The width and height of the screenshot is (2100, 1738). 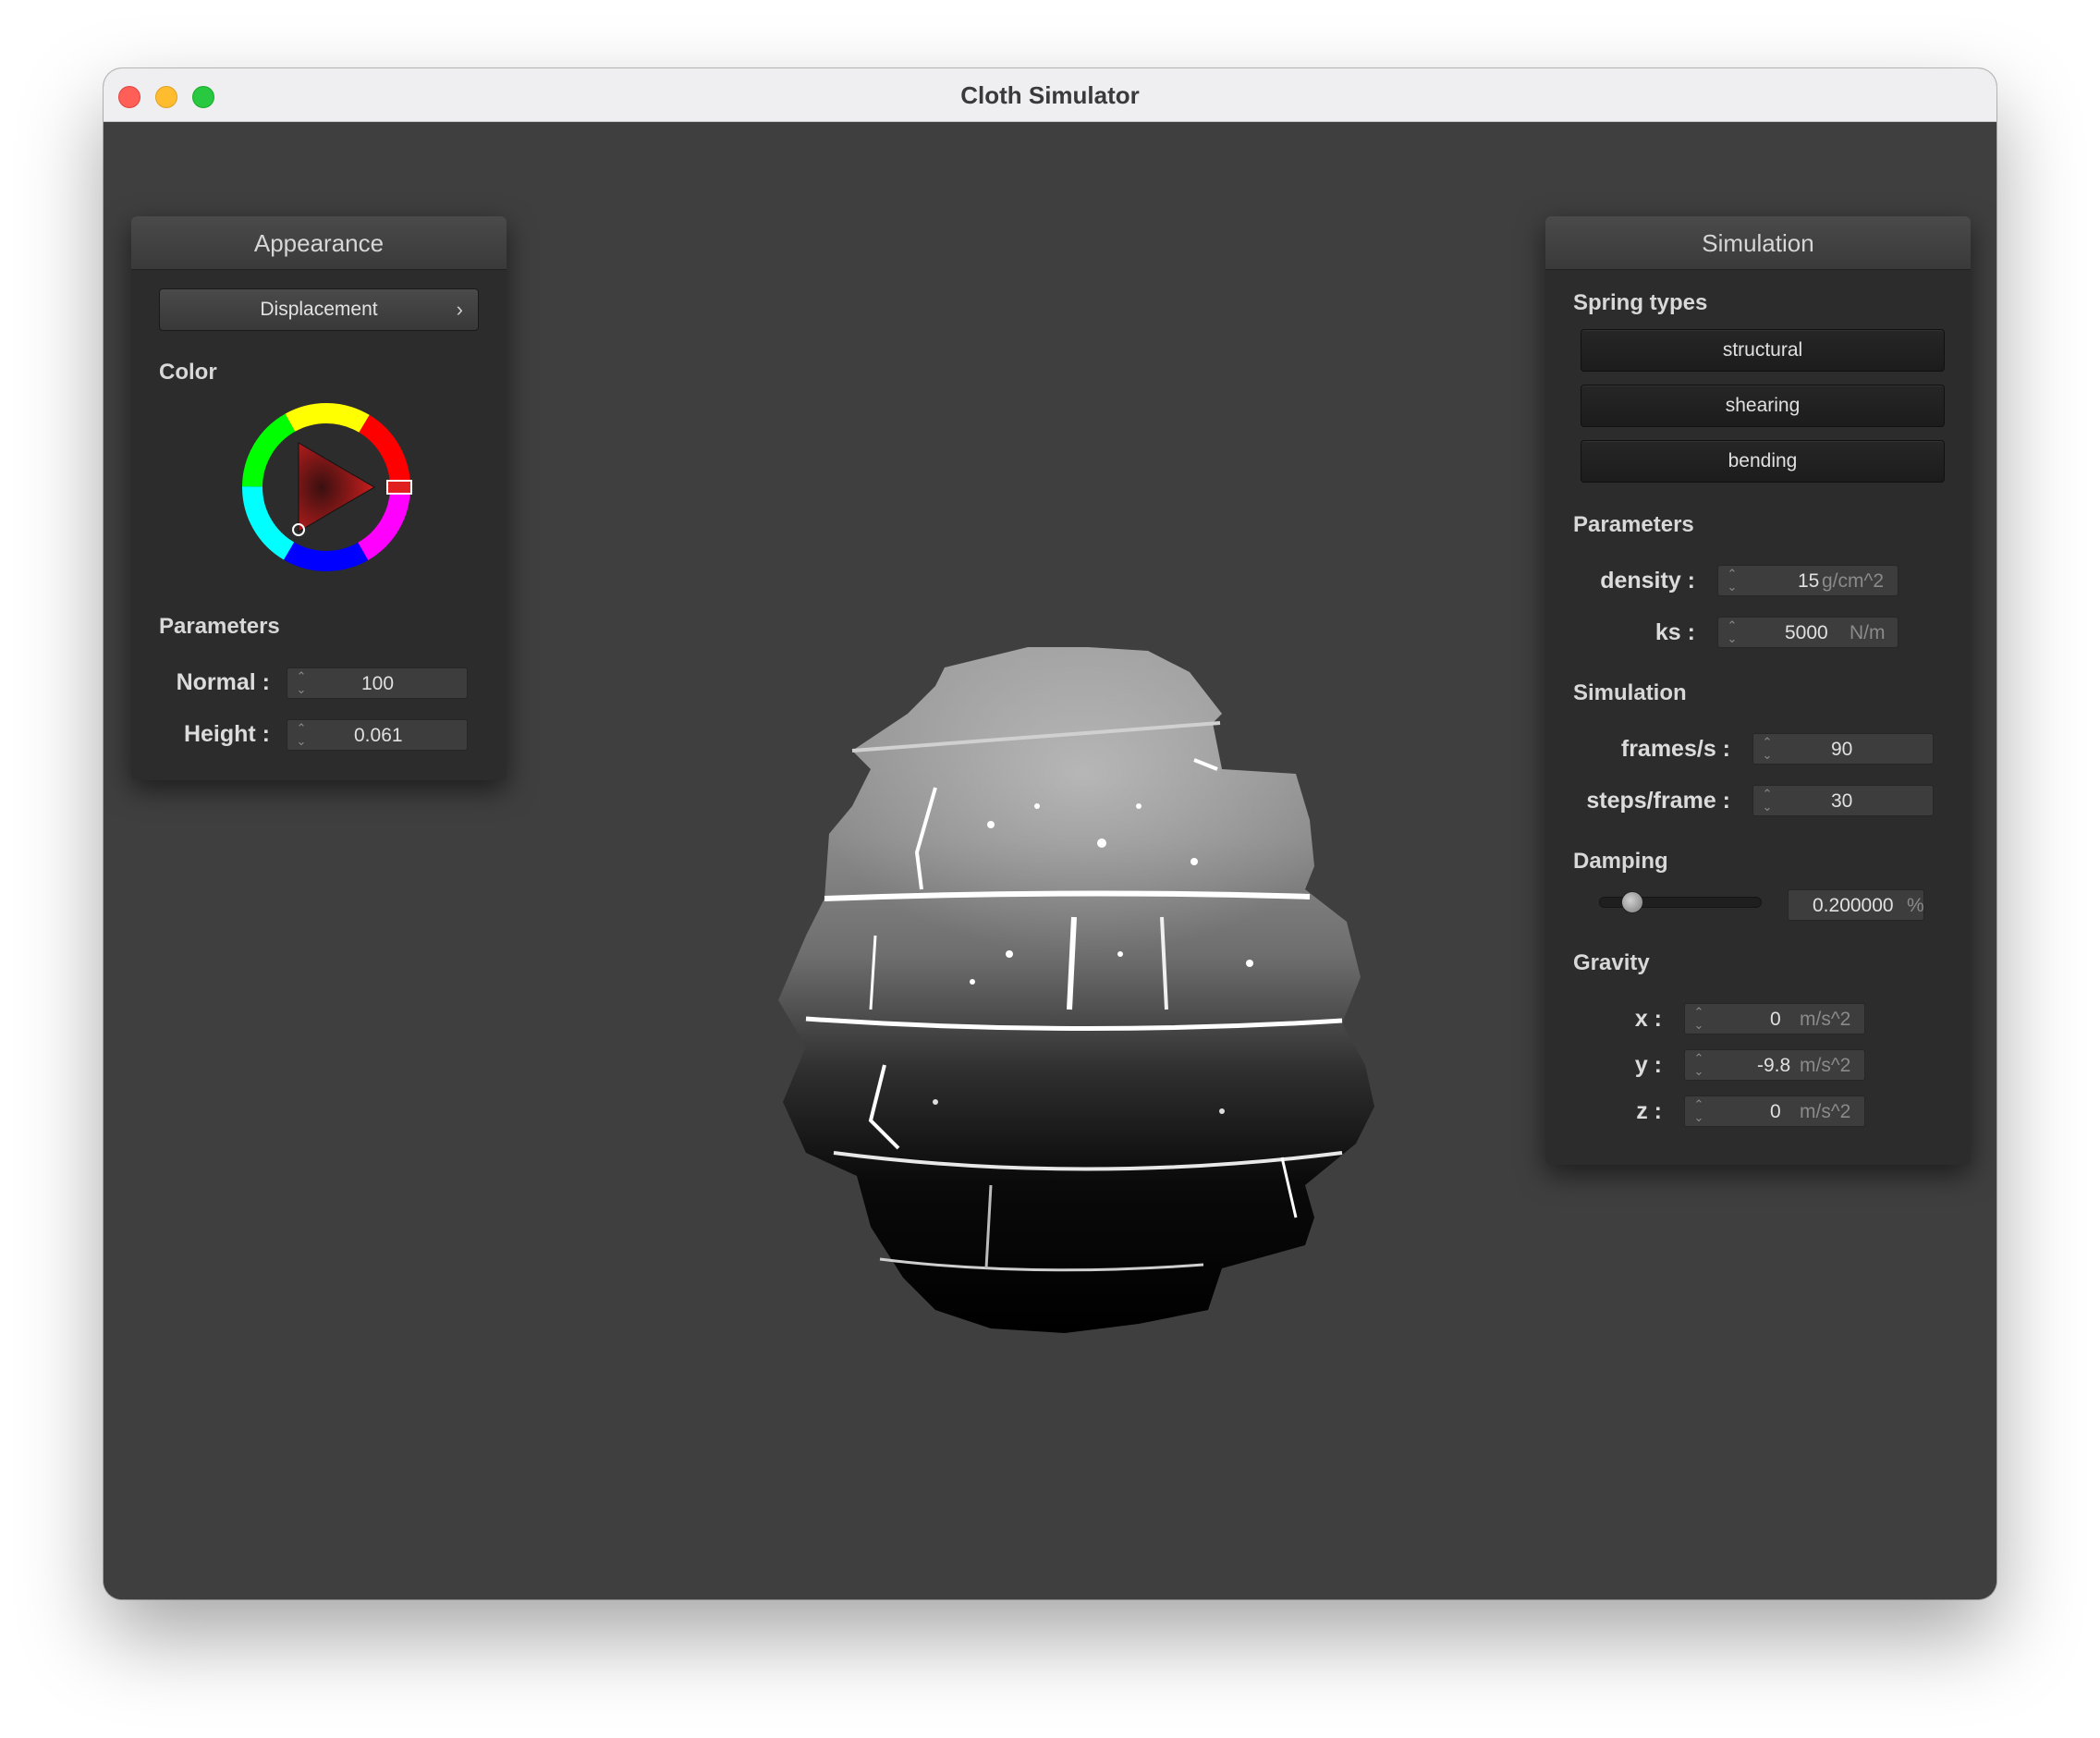 I want to click on fps-label: frames/s :, so click(x=1675, y=749).